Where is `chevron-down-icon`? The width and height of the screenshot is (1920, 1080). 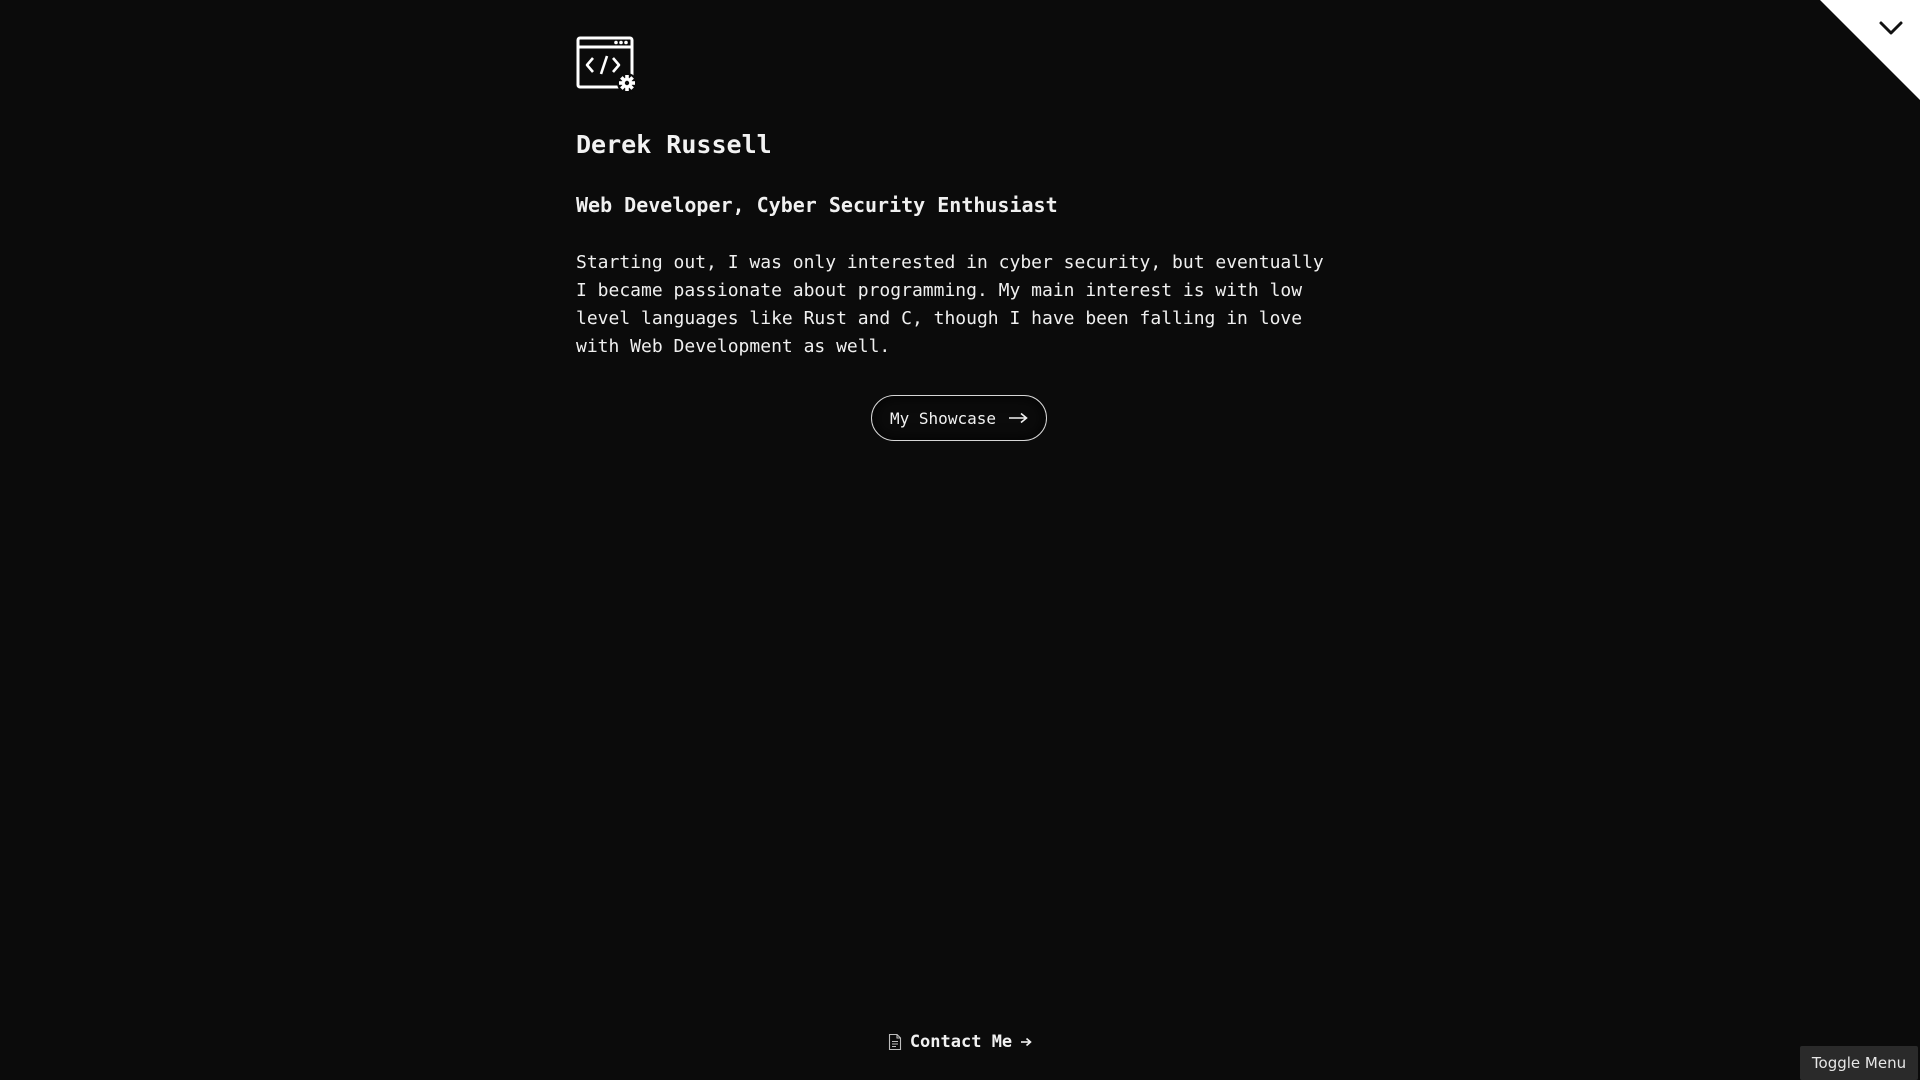 chevron-down-icon is located at coordinates (1891, 28).